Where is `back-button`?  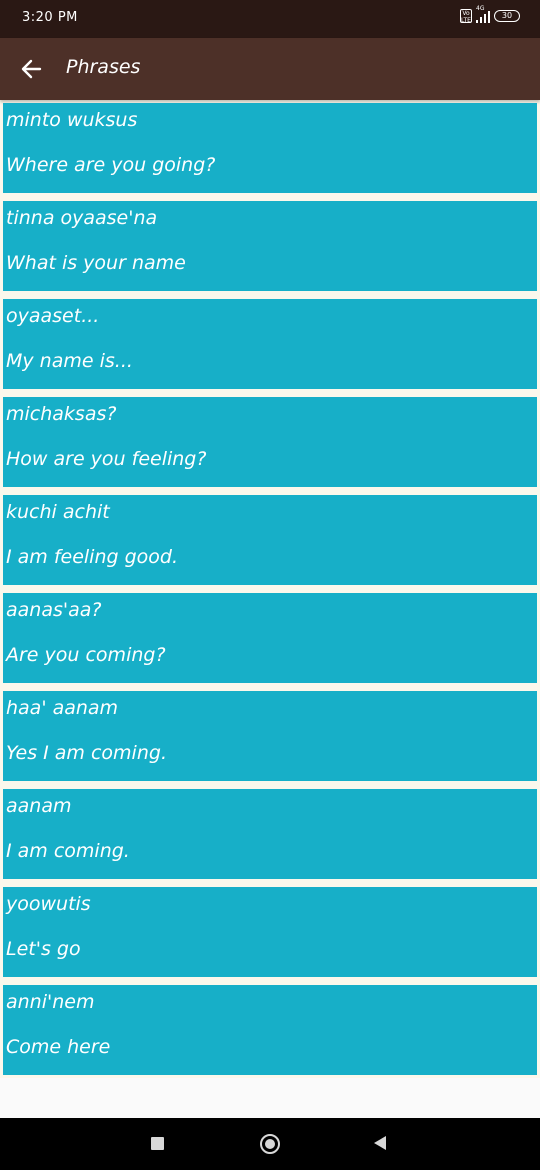
back-button is located at coordinates (32, 69).